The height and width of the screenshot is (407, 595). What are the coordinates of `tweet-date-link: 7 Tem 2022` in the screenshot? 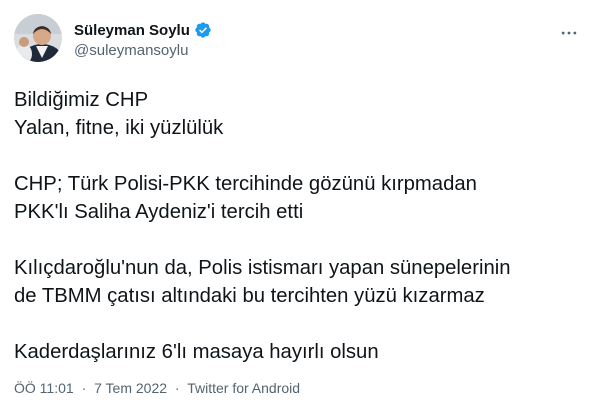 It's located at (130, 388).